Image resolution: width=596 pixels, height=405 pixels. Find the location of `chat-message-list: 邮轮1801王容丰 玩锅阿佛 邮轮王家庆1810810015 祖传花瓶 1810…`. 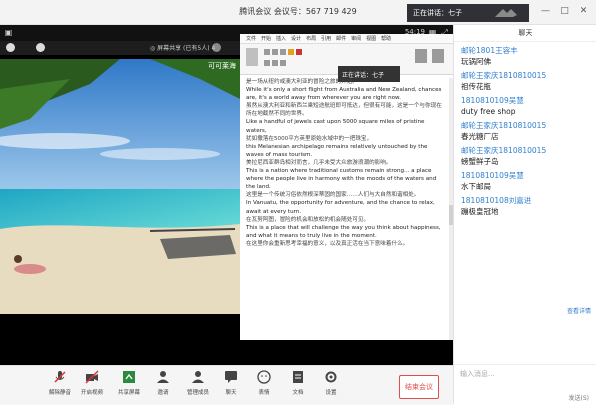

chat-message-list: 邮轮1801王容丰 玩锅阿佛 邮轮王家庆1810810015 祖传花瓶 1810… is located at coordinates (525, 129).